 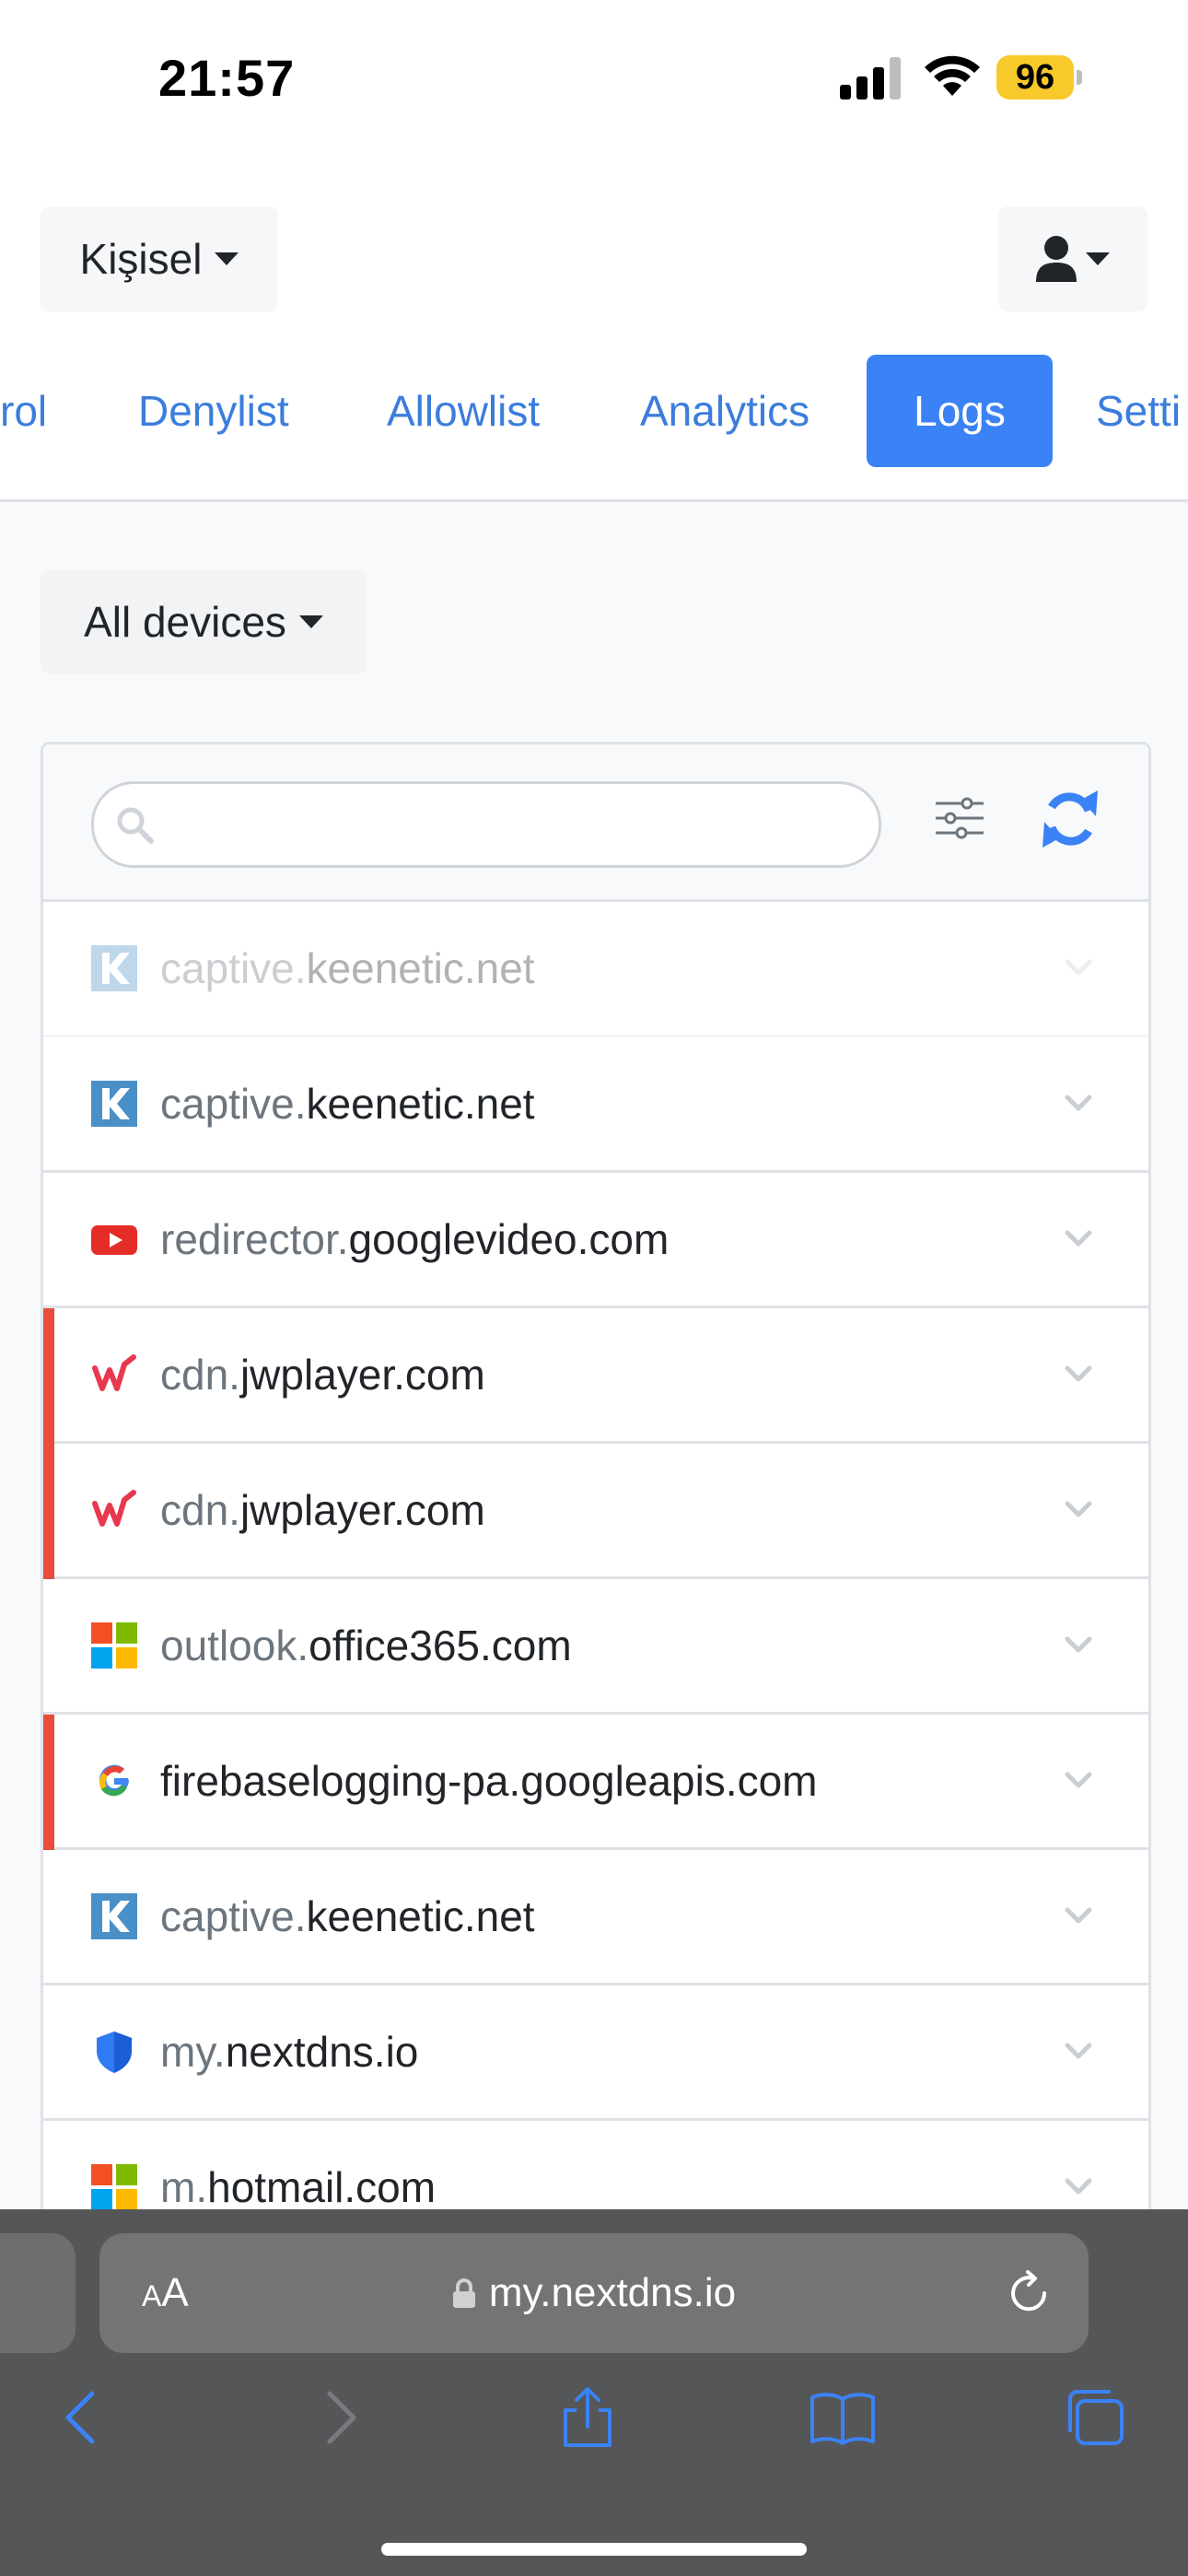 I want to click on log-domain: my.nextdns.io, so click(x=289, y=2052).